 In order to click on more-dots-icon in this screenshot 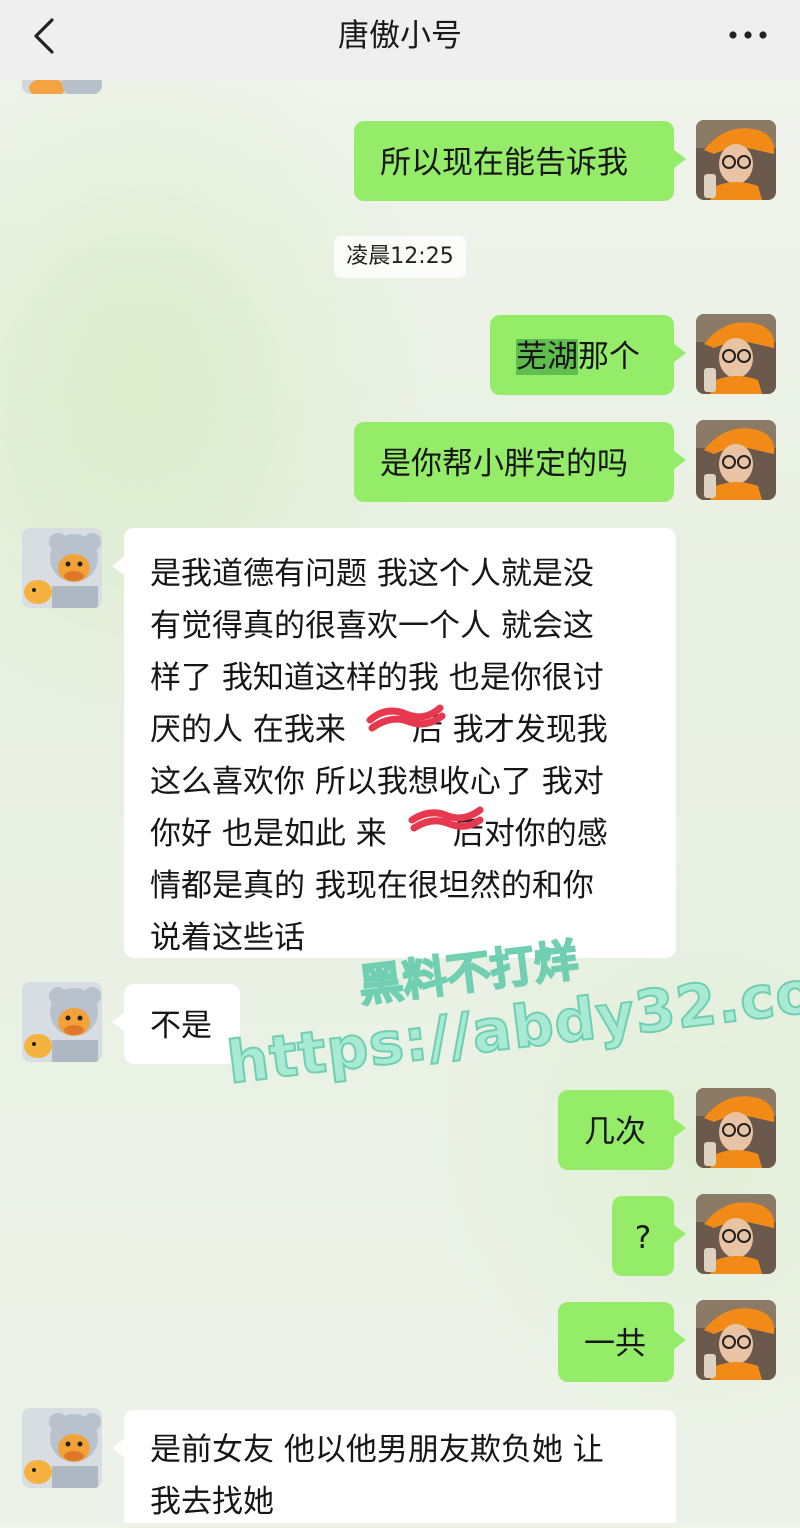, I will do `click(748, 35)`.